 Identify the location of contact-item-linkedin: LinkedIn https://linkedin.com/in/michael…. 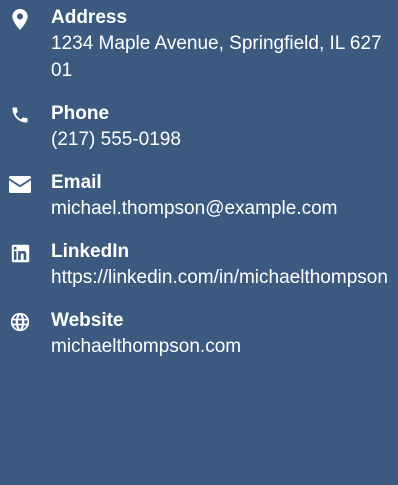
(199, 265).